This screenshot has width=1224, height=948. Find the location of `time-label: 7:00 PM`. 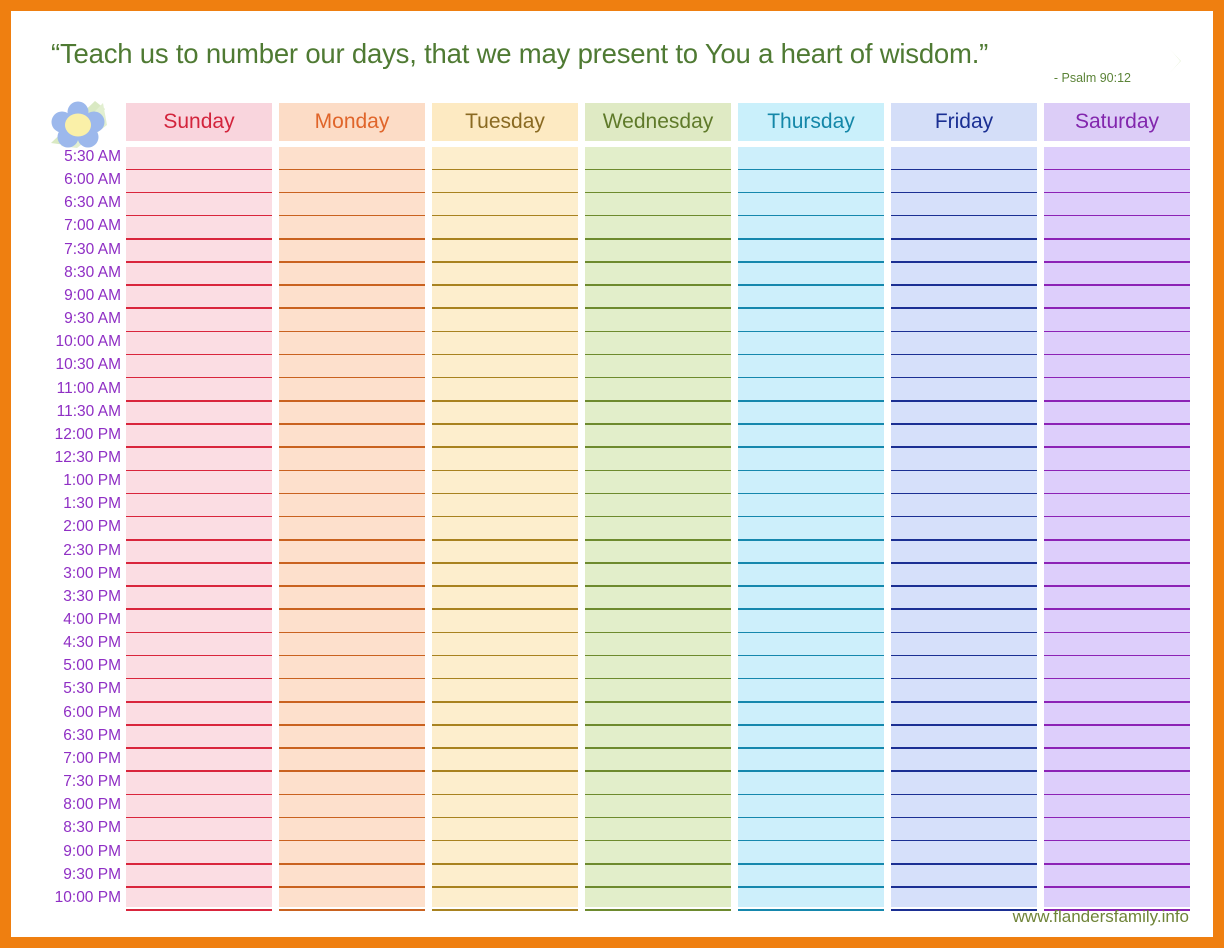

time-label: 7:00 PM is located at coordinates (92, 758).